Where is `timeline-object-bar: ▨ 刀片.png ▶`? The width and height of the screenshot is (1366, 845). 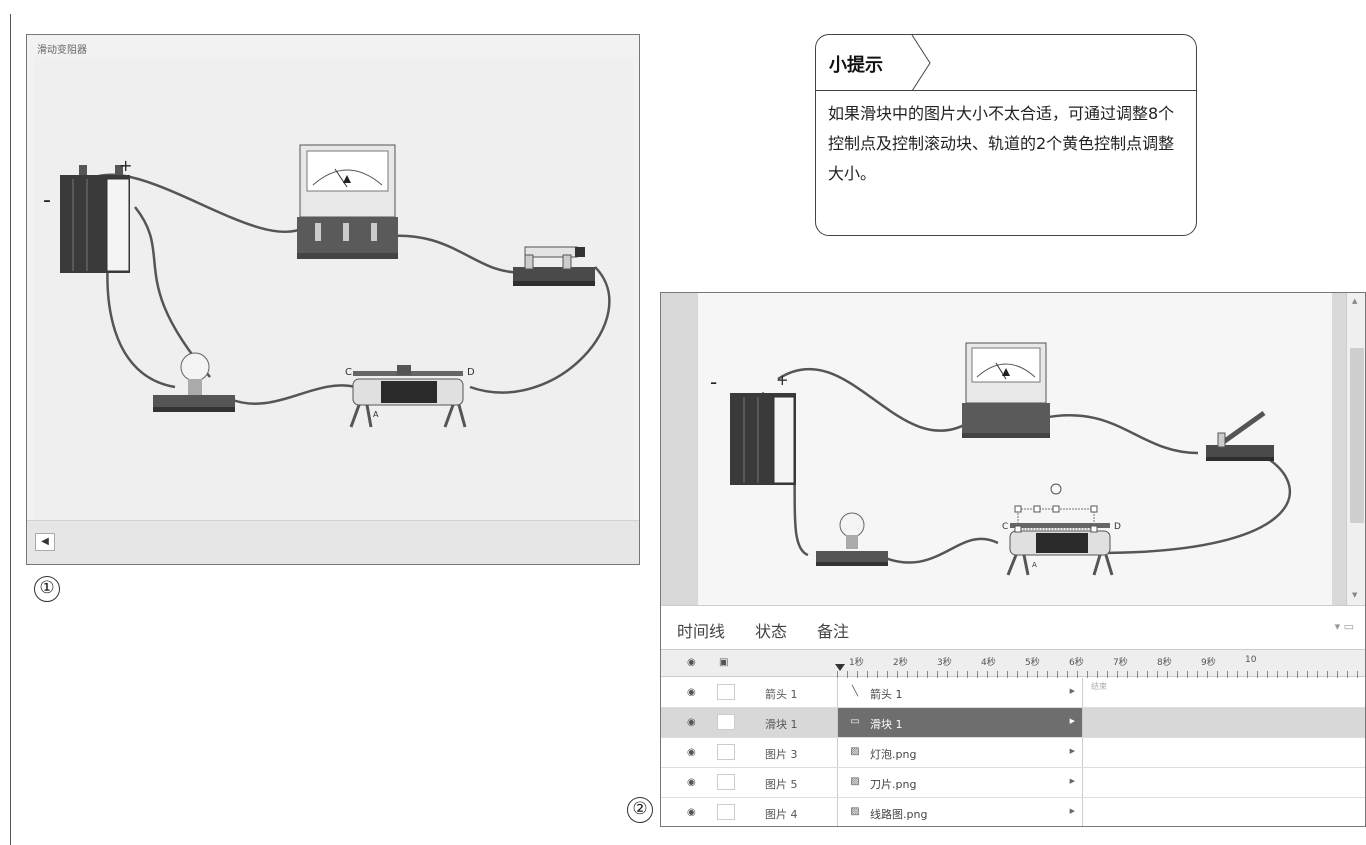 timeline-object-bar: ▨ 刀片.png ▶ is located at coordinates (960, 782).